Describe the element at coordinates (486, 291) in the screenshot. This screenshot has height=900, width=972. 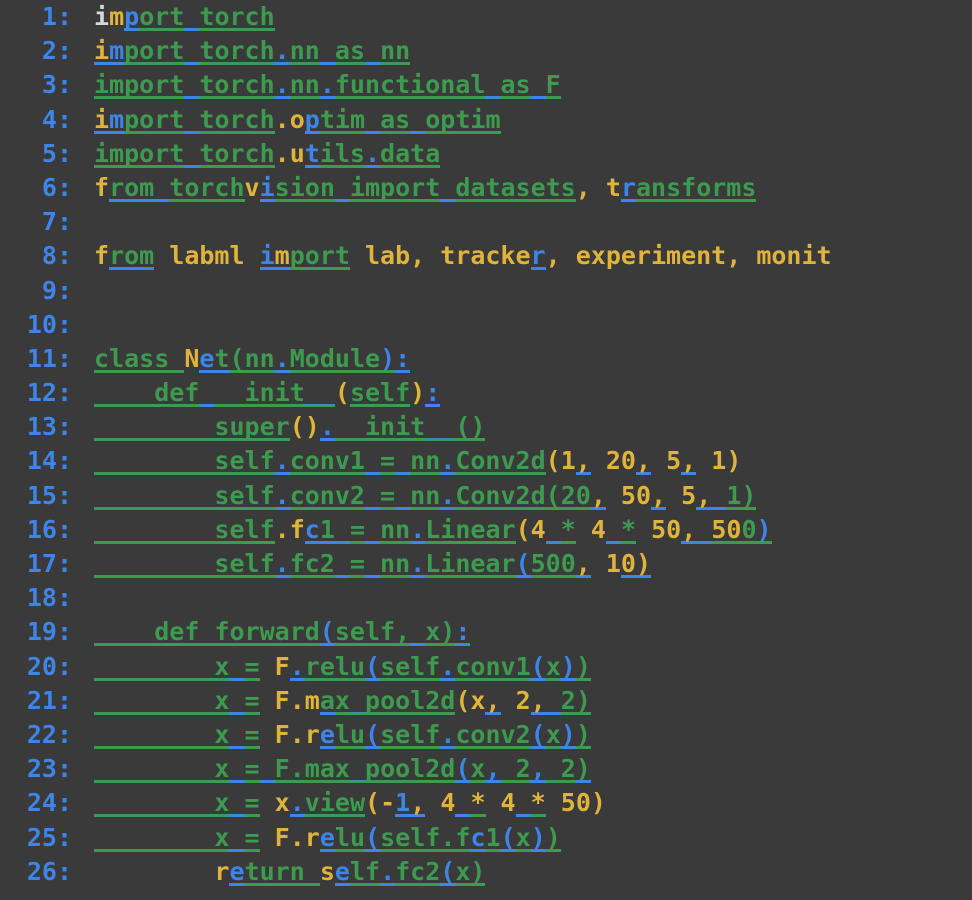
I see `code-line: 9:` at that location.